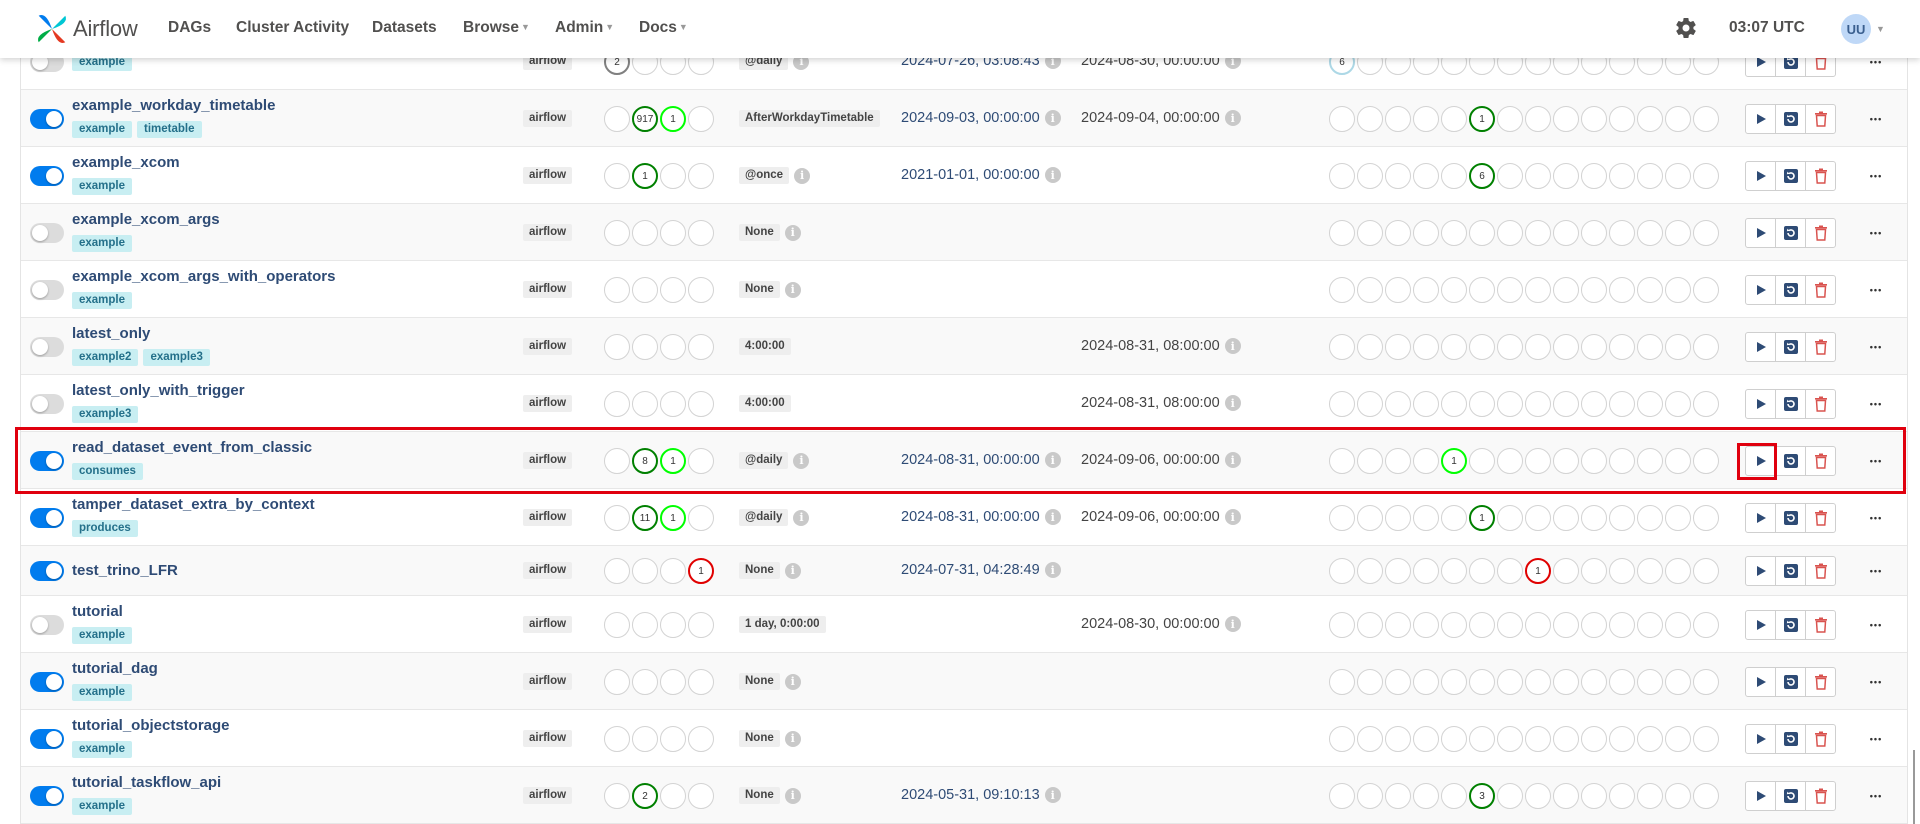 The width and height of the screenshot is (1920, 824). Describe the element at coordinates (105, 414) in the screenshot. I see `dag-tag: example3` at that location.